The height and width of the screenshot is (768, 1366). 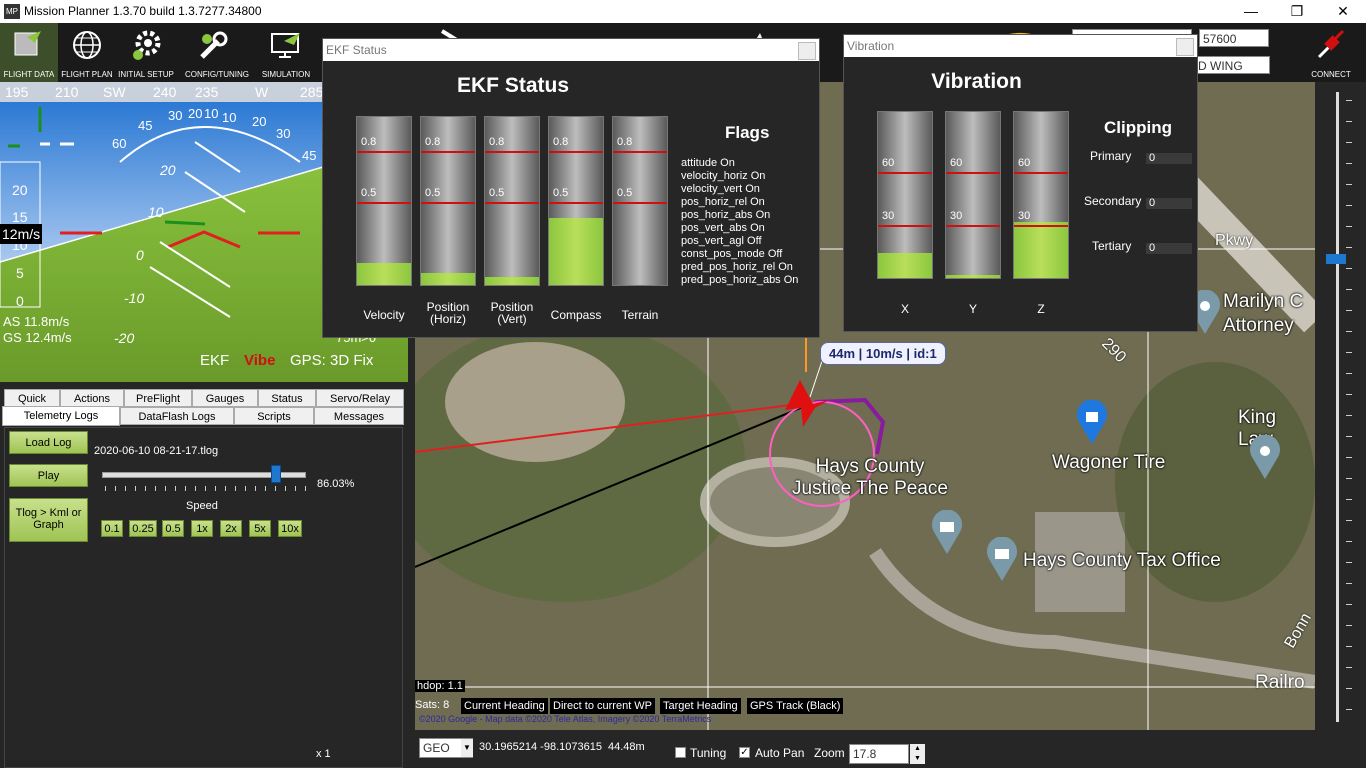 I want to click on wrench-icon, so click(x=214, y=45).